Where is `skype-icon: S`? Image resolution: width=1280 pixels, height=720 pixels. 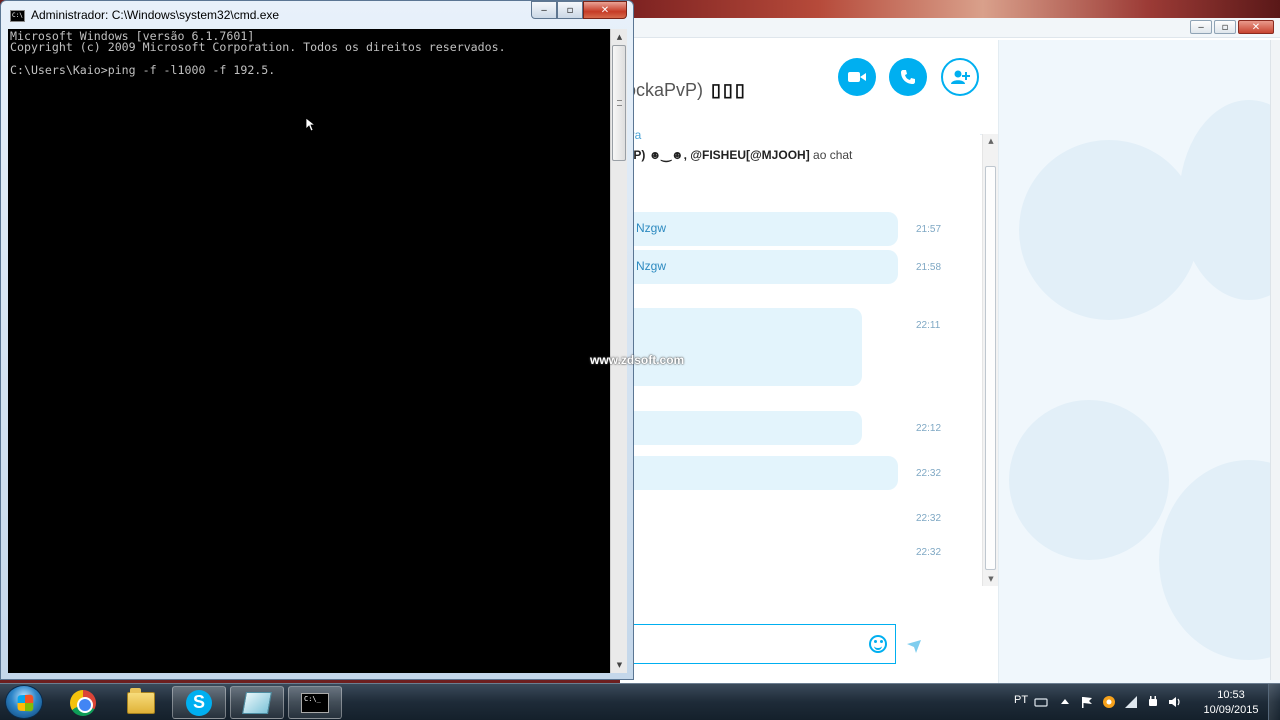
skype-icon: S is located at coordinates (199, 702).